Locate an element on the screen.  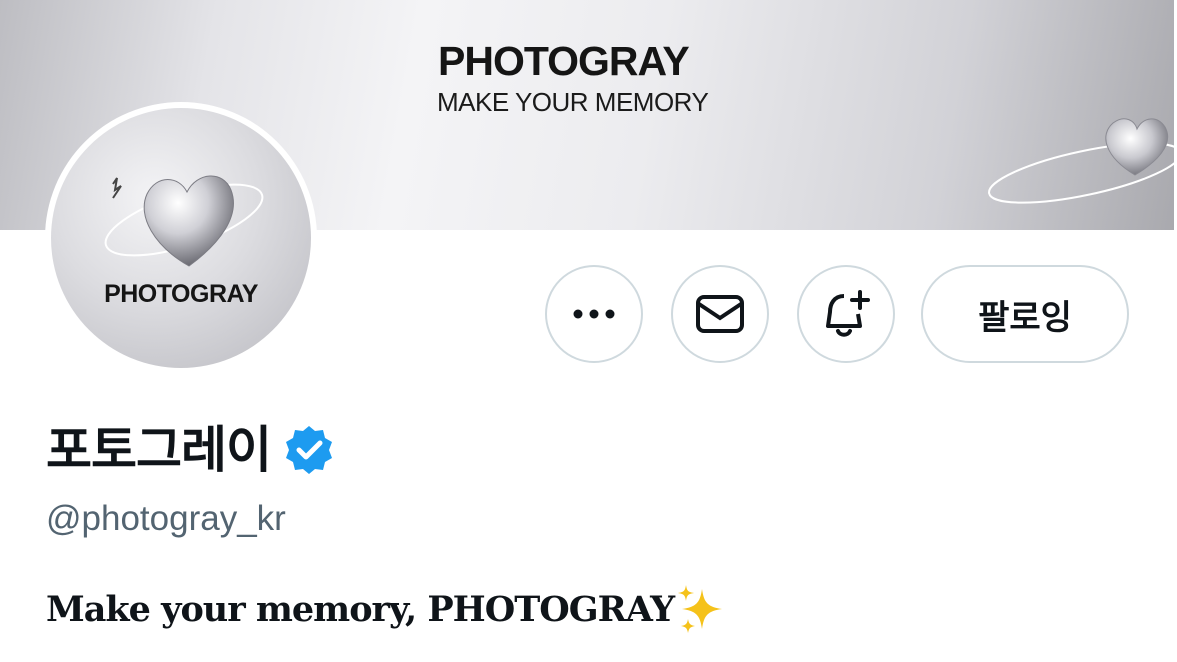
avatar-image: PHOTOGRAY is located at coordinates (181, 238).